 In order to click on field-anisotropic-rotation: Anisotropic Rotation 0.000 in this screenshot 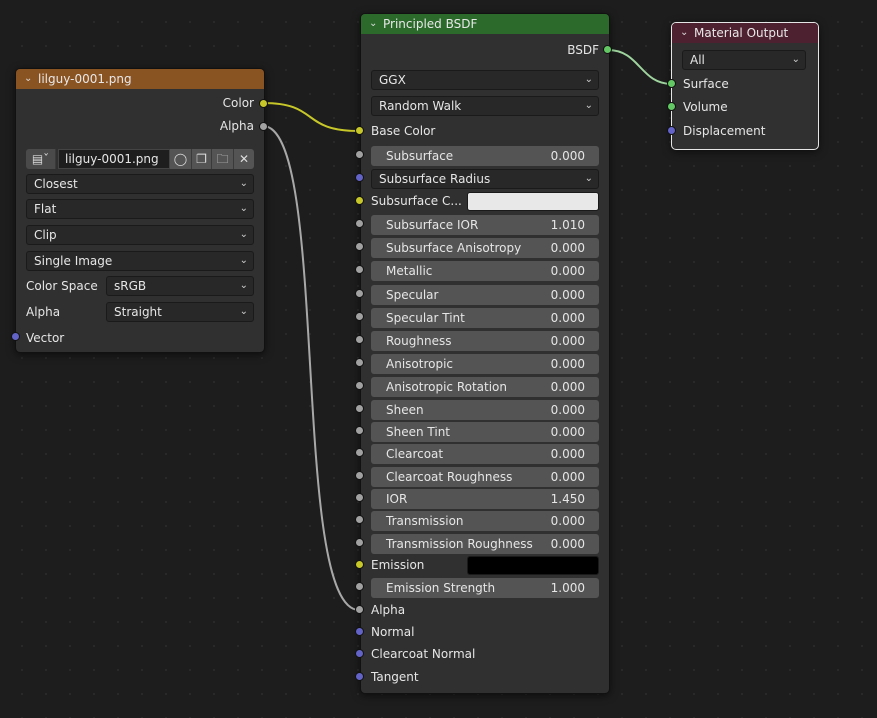, I will do `click(485, 387)`.